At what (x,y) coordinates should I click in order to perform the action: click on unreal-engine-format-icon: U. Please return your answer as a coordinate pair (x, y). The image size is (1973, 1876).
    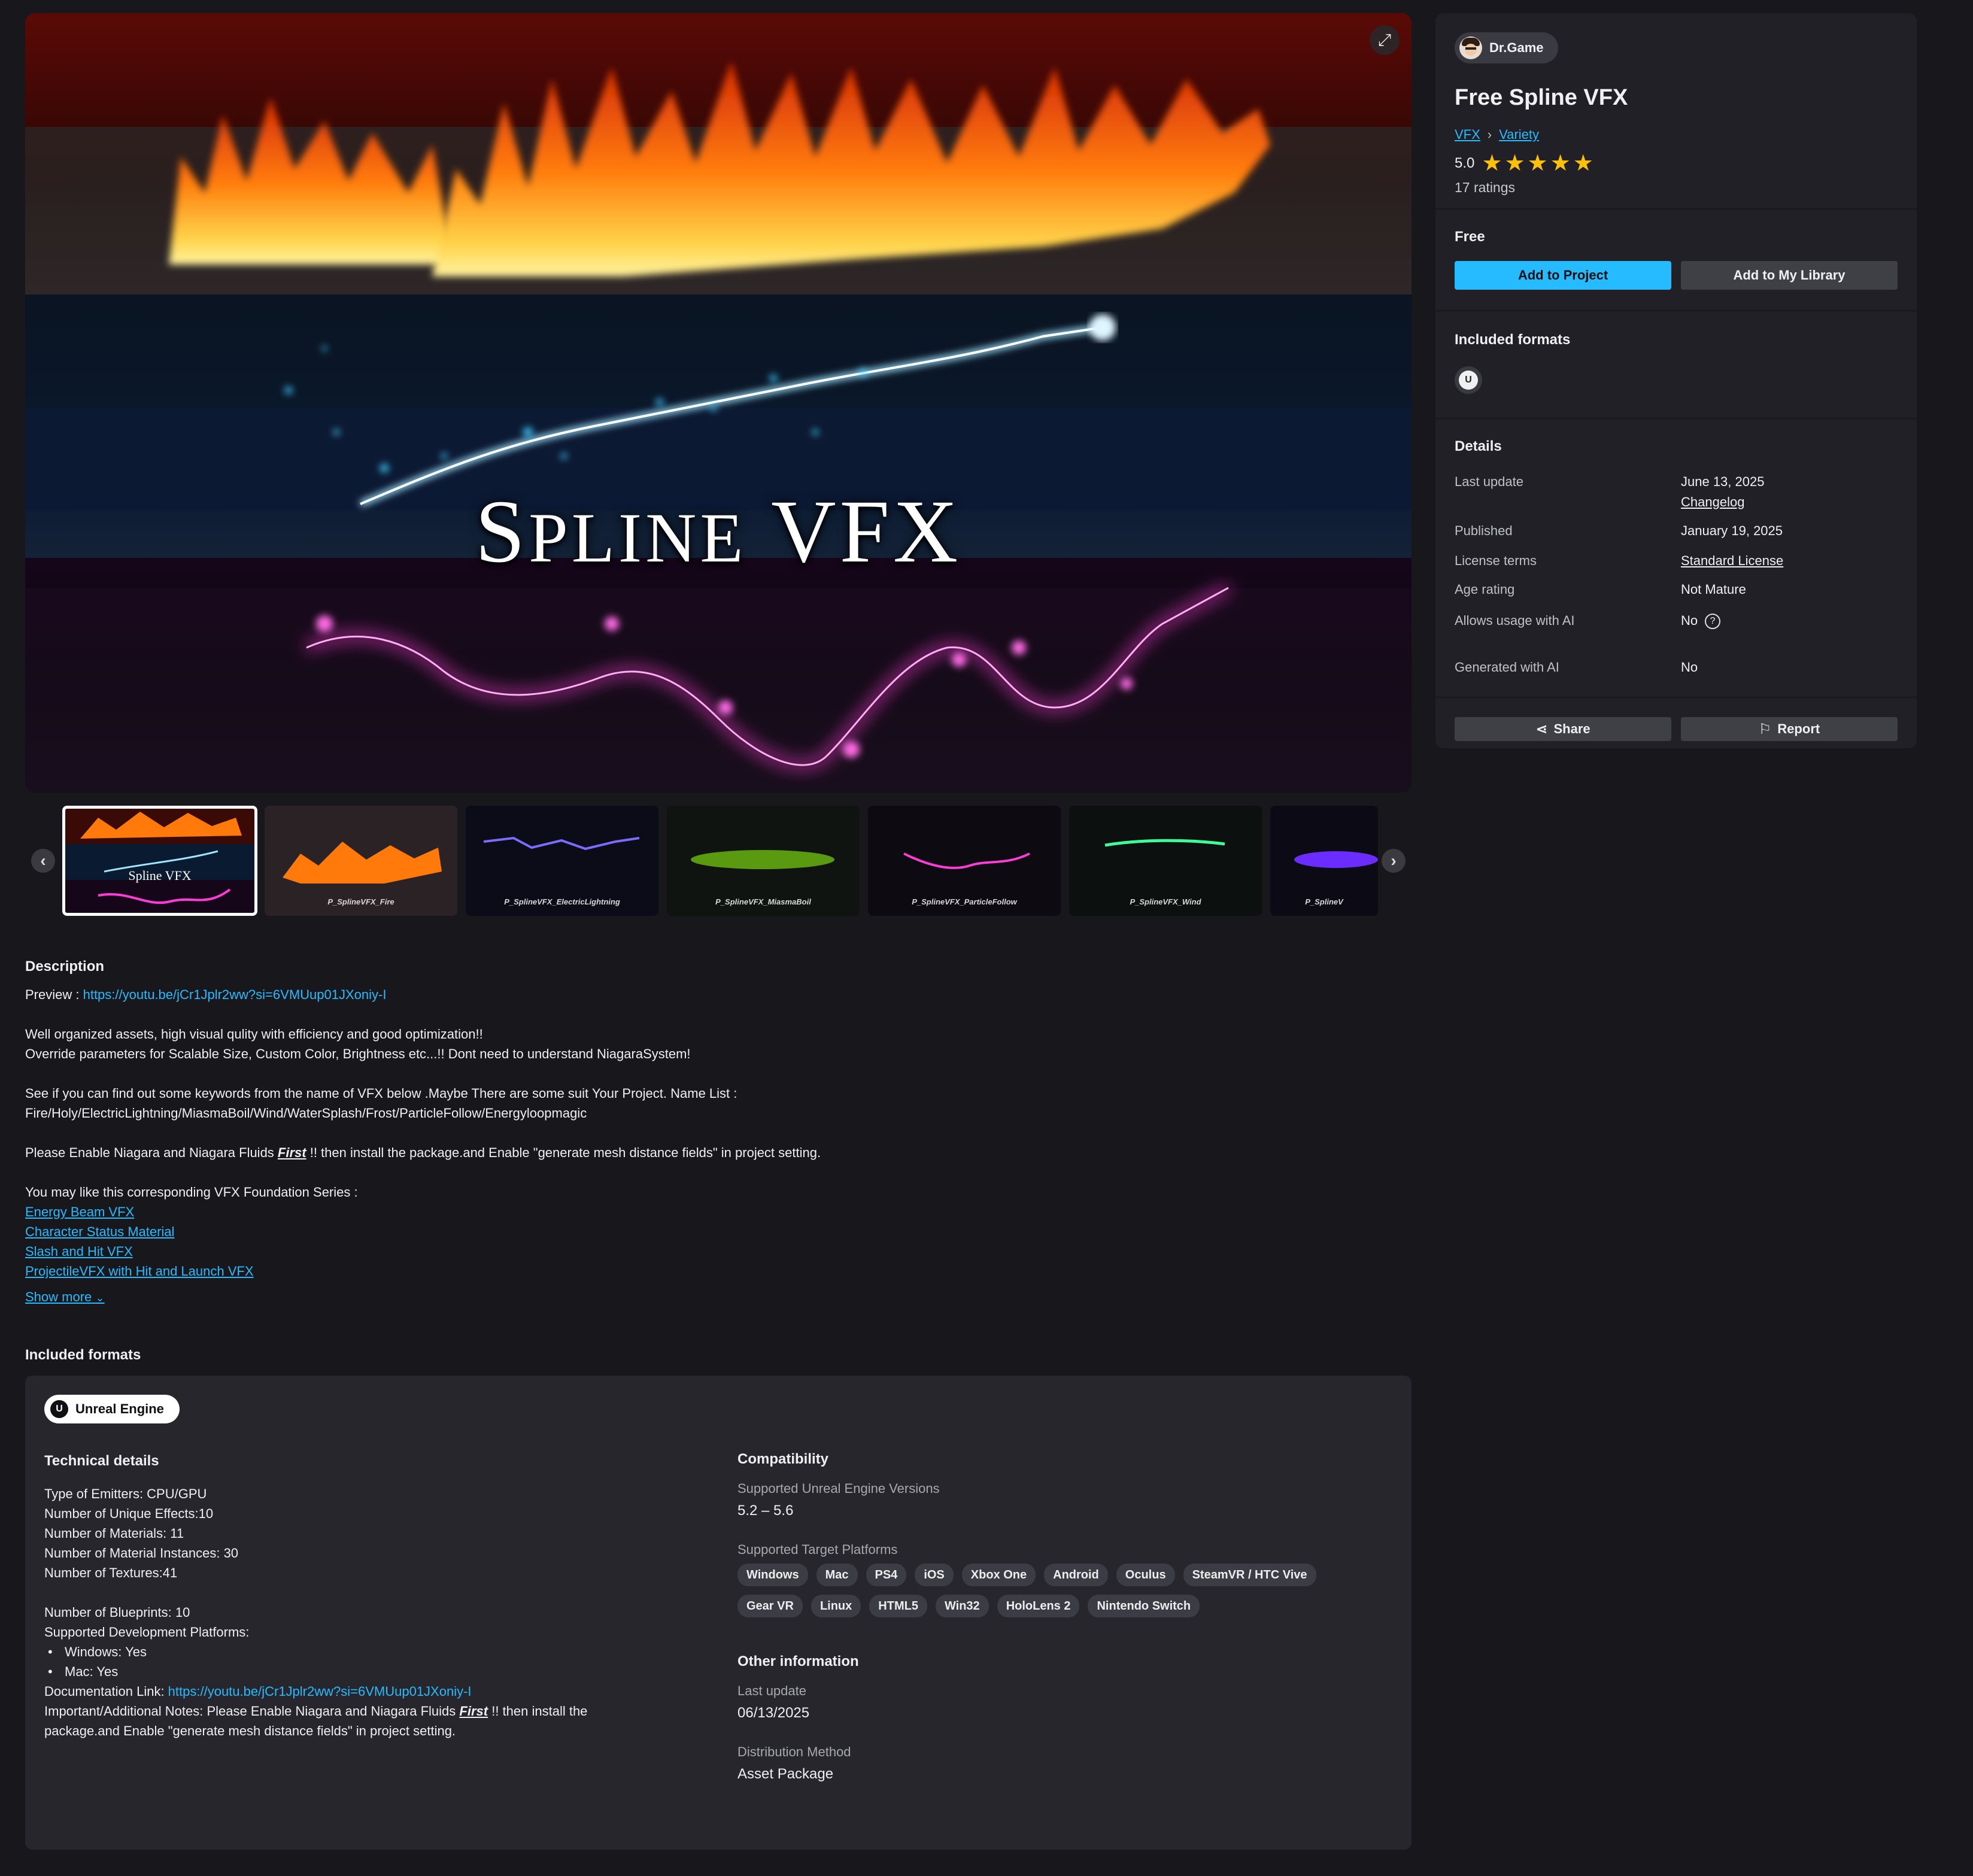
    Looking at the image, I should click on (1468, 380).